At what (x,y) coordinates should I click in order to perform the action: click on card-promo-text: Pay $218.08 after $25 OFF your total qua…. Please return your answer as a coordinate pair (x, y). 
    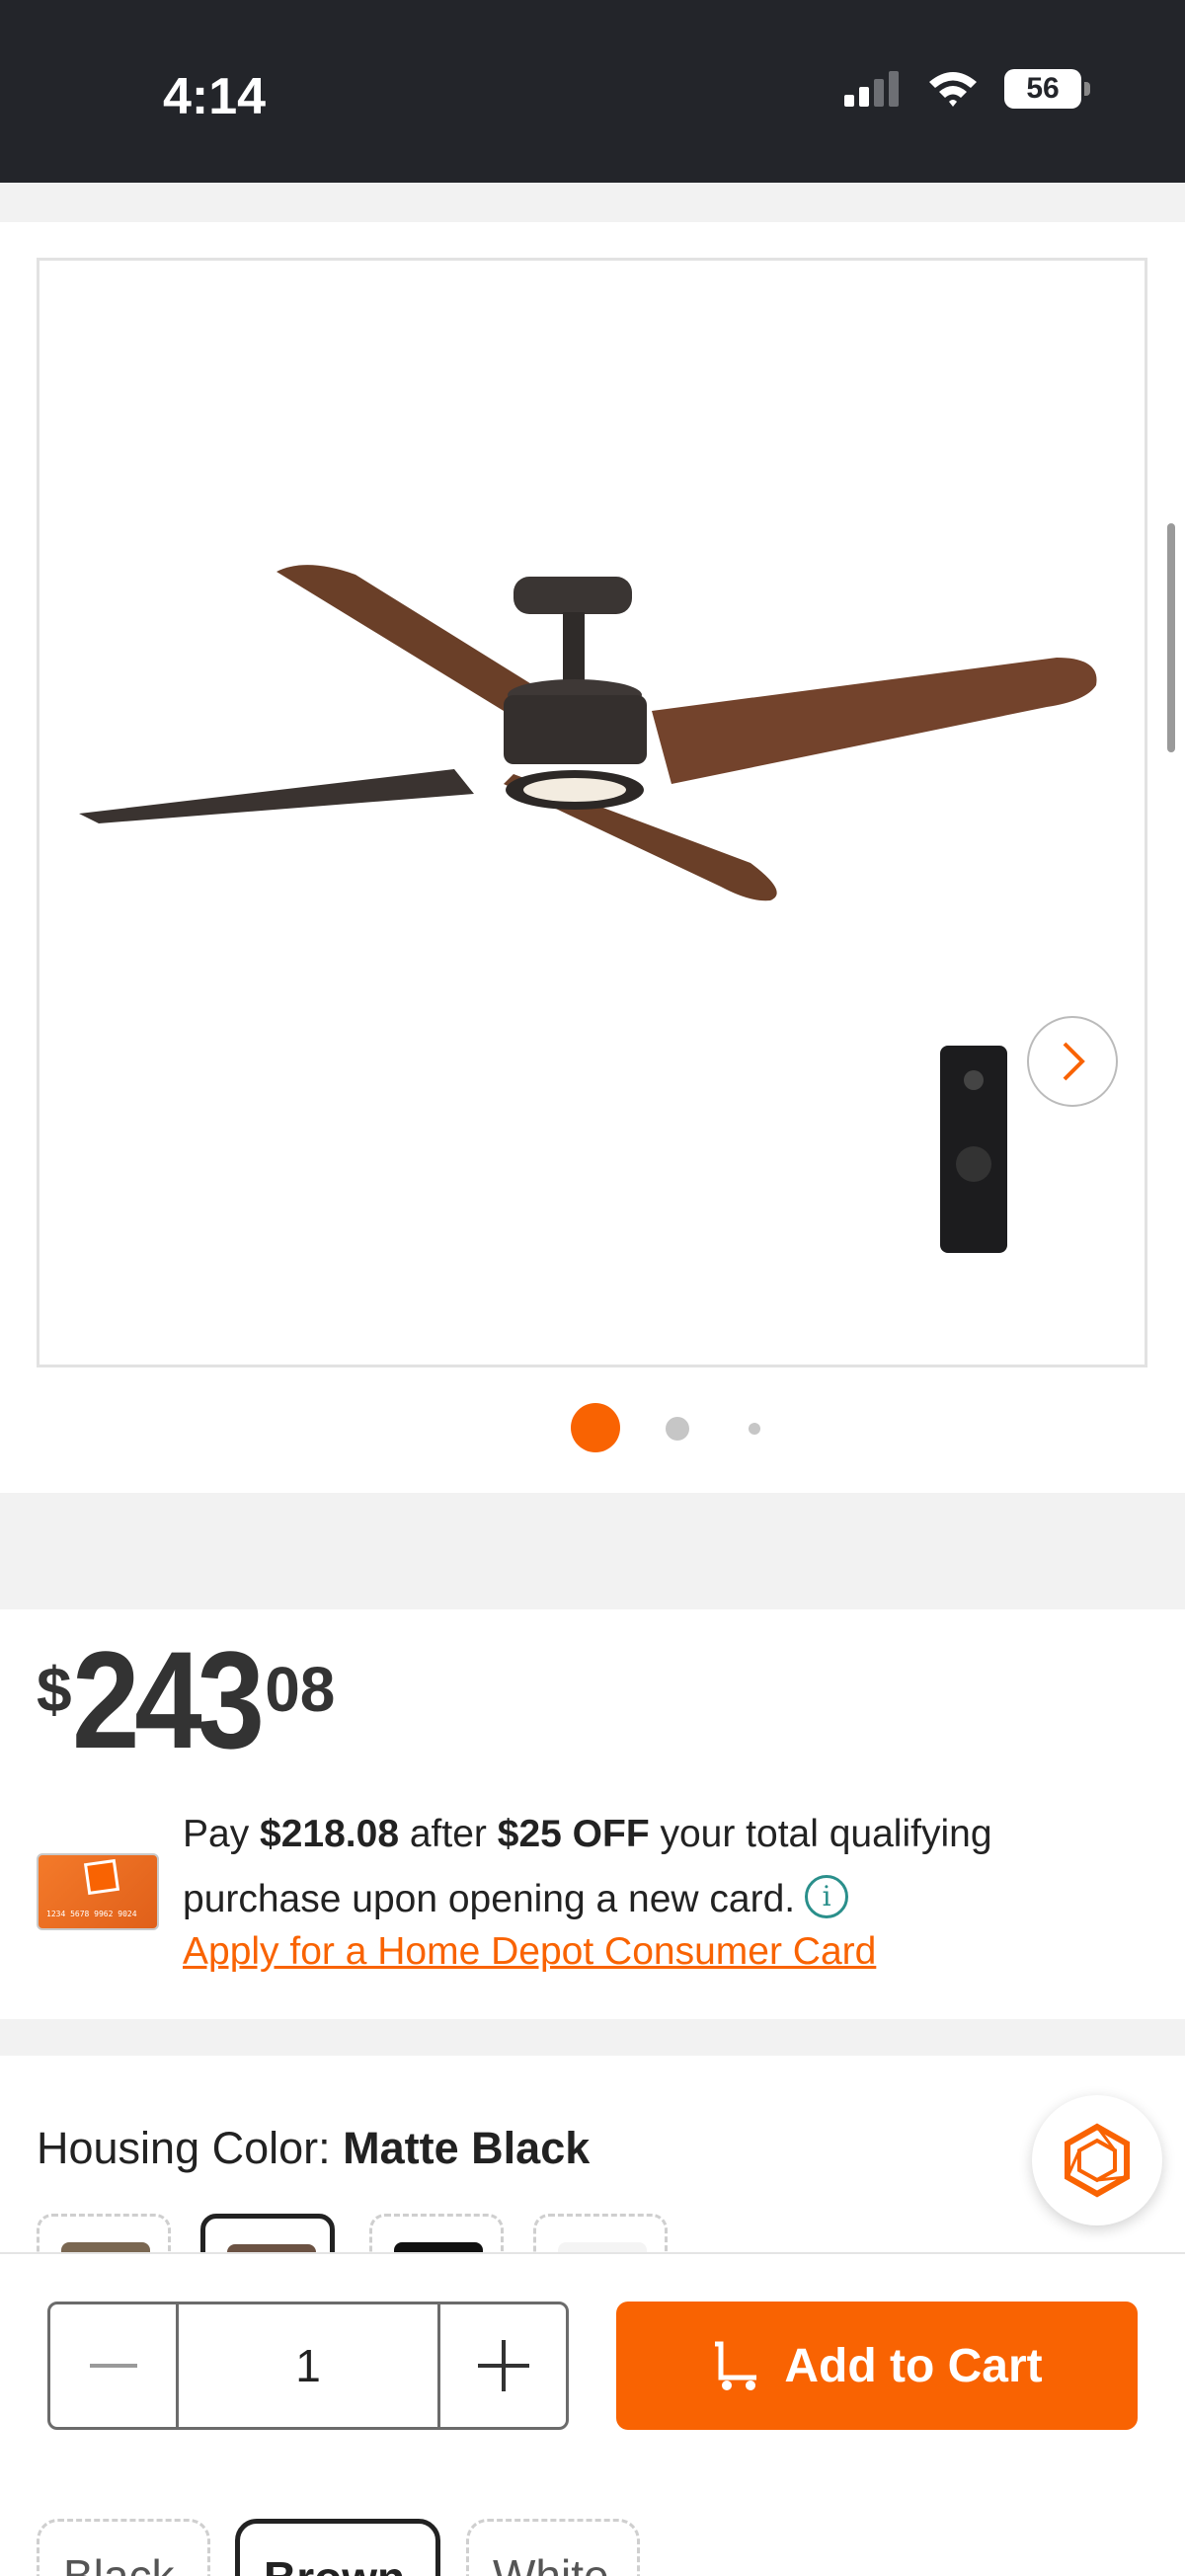
    Looking at the image, I should click on (587, 1866).